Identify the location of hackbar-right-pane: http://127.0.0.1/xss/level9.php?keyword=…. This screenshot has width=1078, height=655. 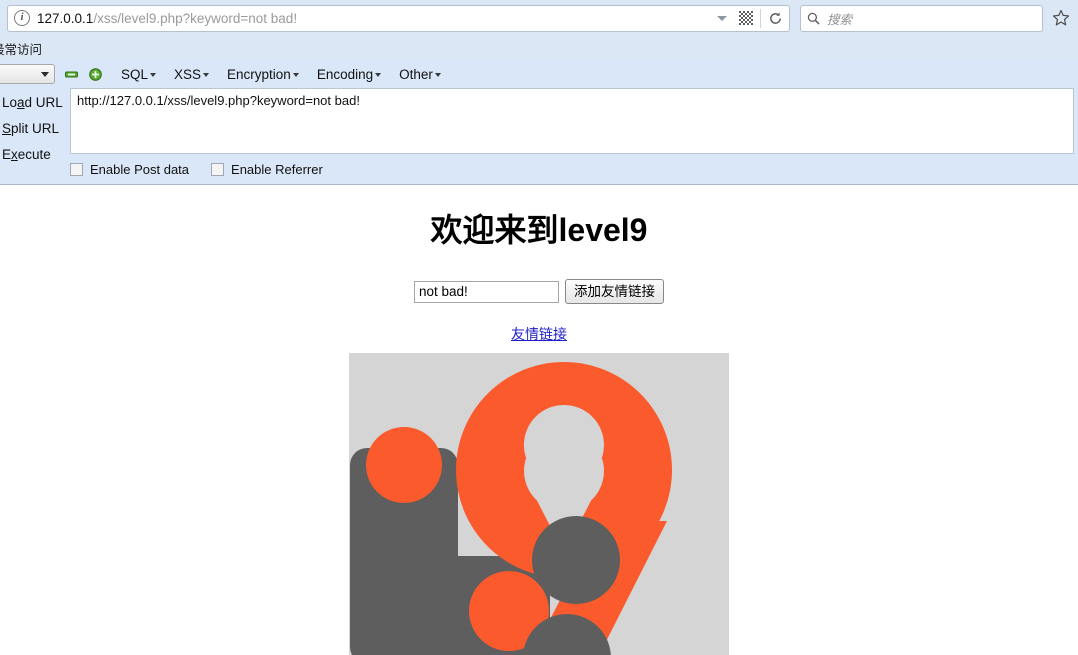
(574, 134).